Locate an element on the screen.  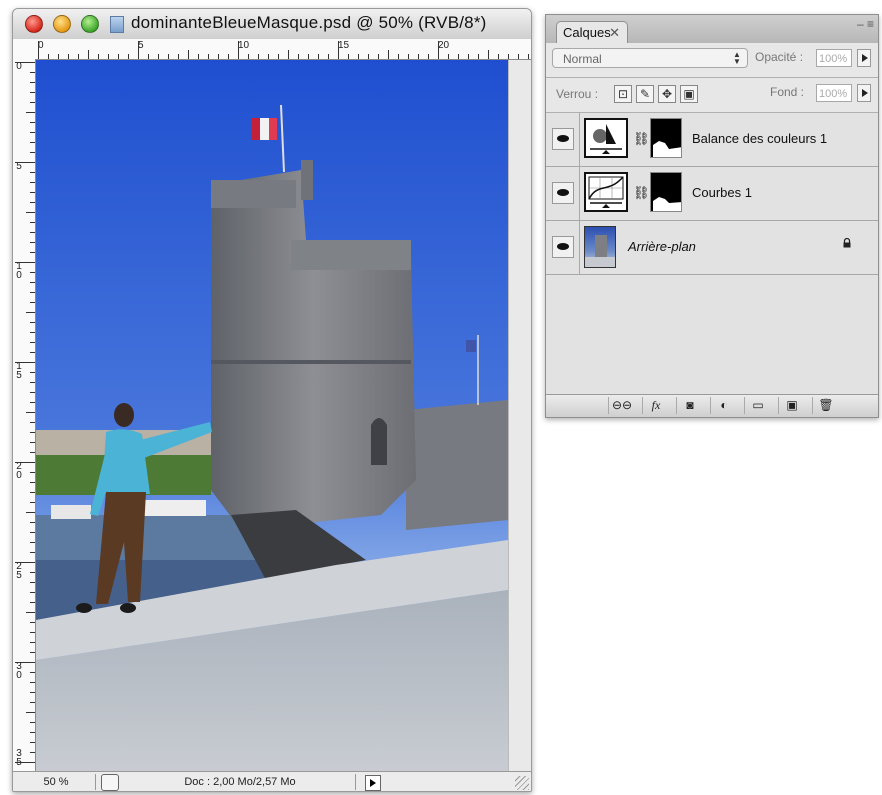
background-image-thumbnail is located at coordinates (600, 247).